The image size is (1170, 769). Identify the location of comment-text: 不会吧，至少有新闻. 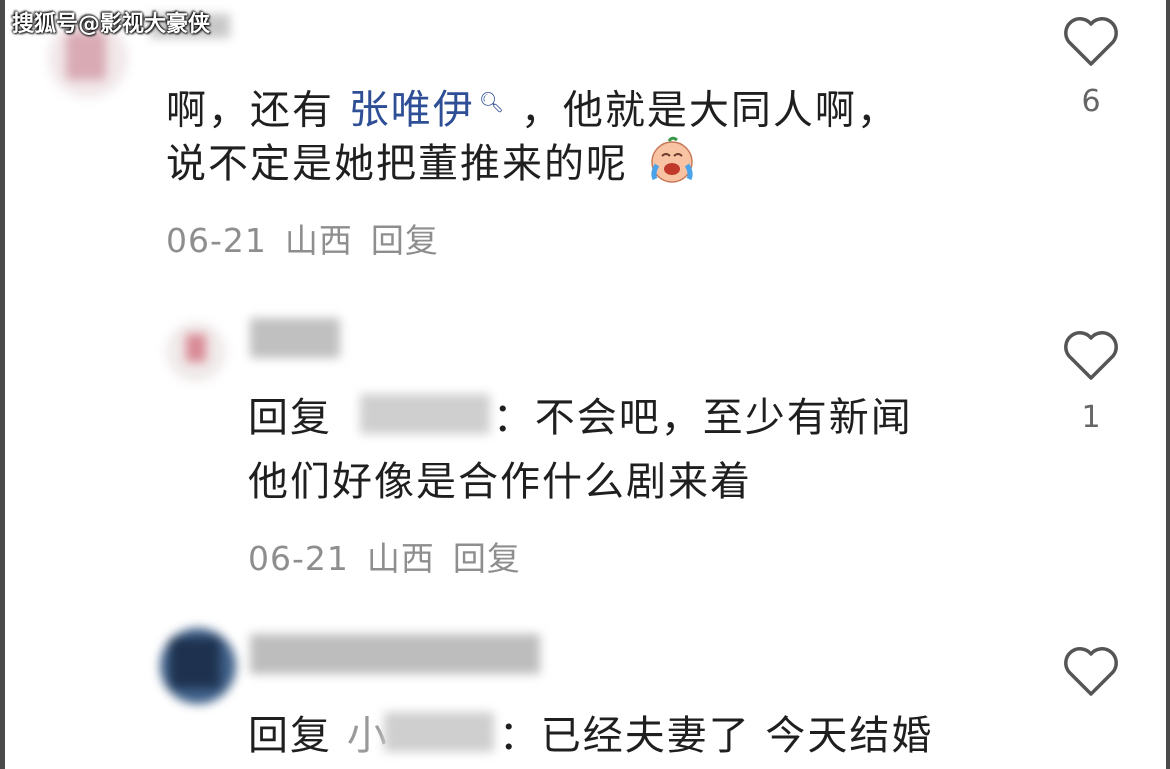
(723, 418).